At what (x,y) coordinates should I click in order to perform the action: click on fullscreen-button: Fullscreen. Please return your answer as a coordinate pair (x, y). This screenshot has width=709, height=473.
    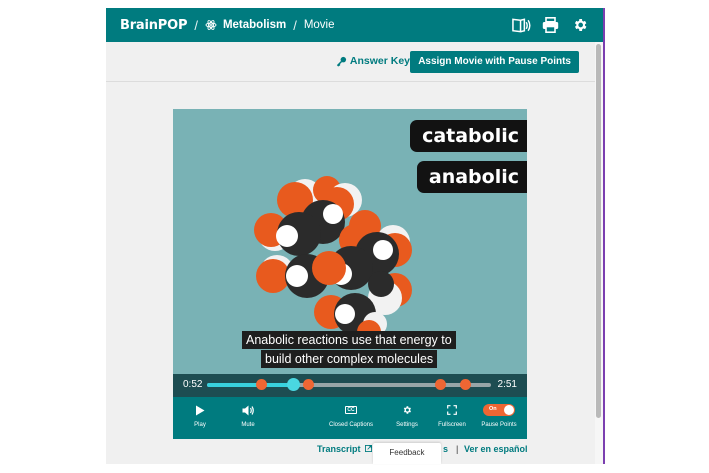
    Looking at the image, I should click on (452, 415).